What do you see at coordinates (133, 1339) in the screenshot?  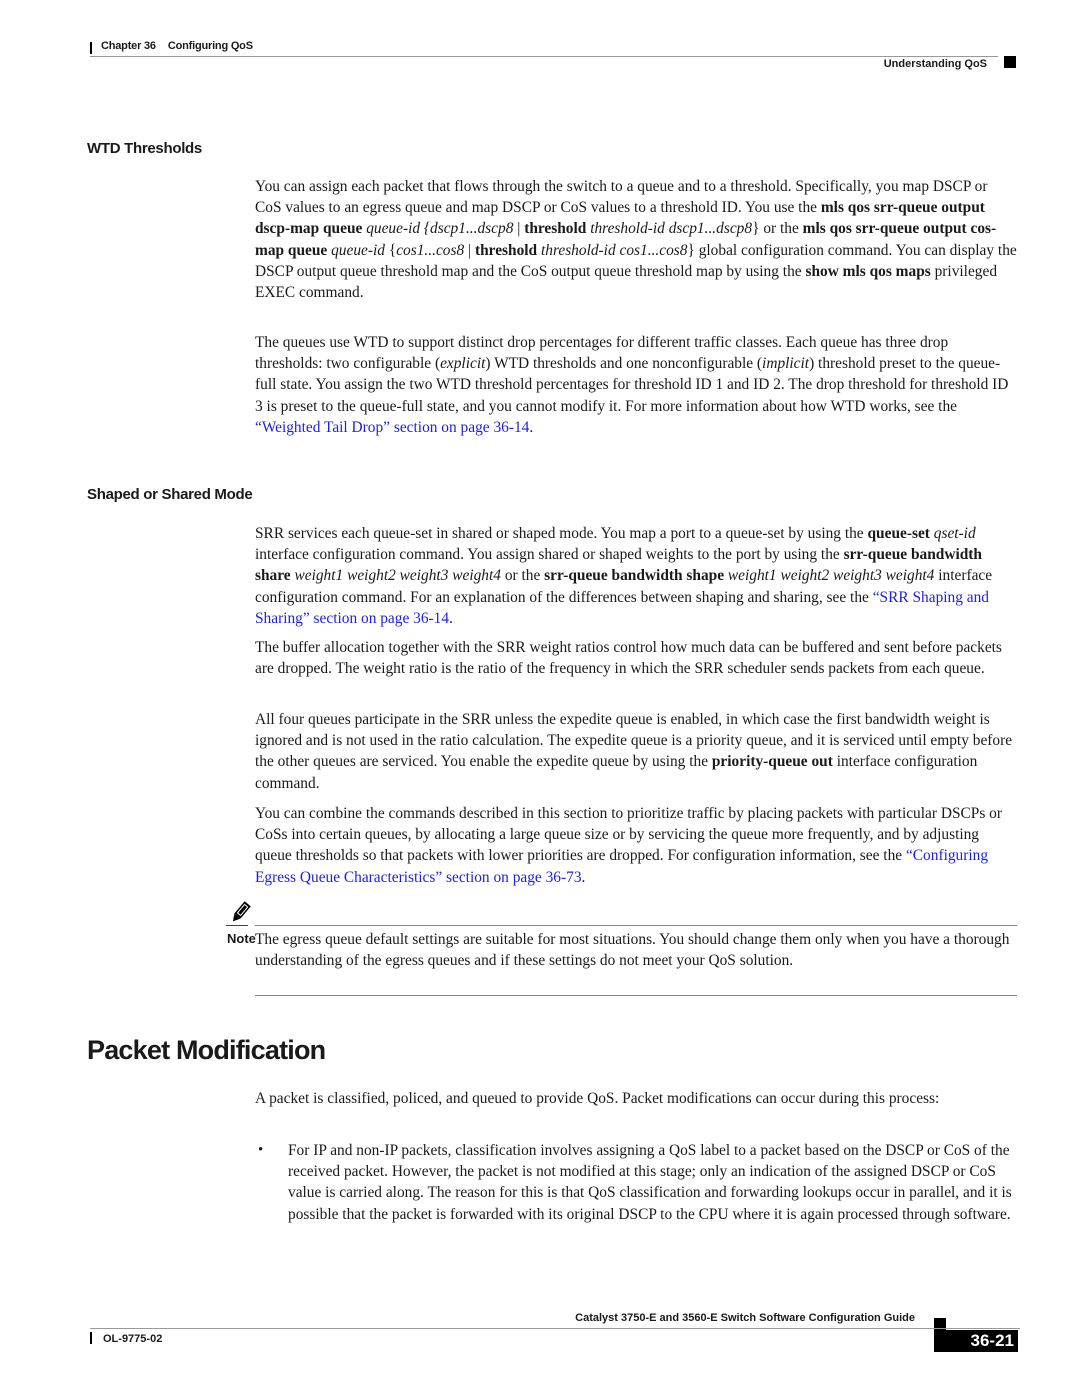 I see `footer-doc-number: OL-9775-02` at bounding box center [133, 1339].